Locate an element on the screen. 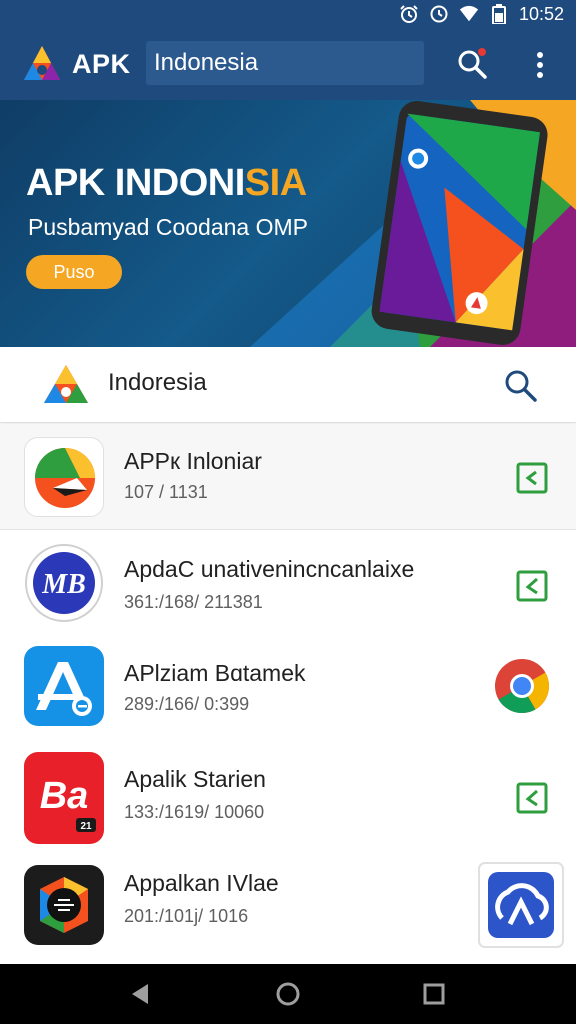  mb-app-icon: MB is located at coordinates (64, 583).